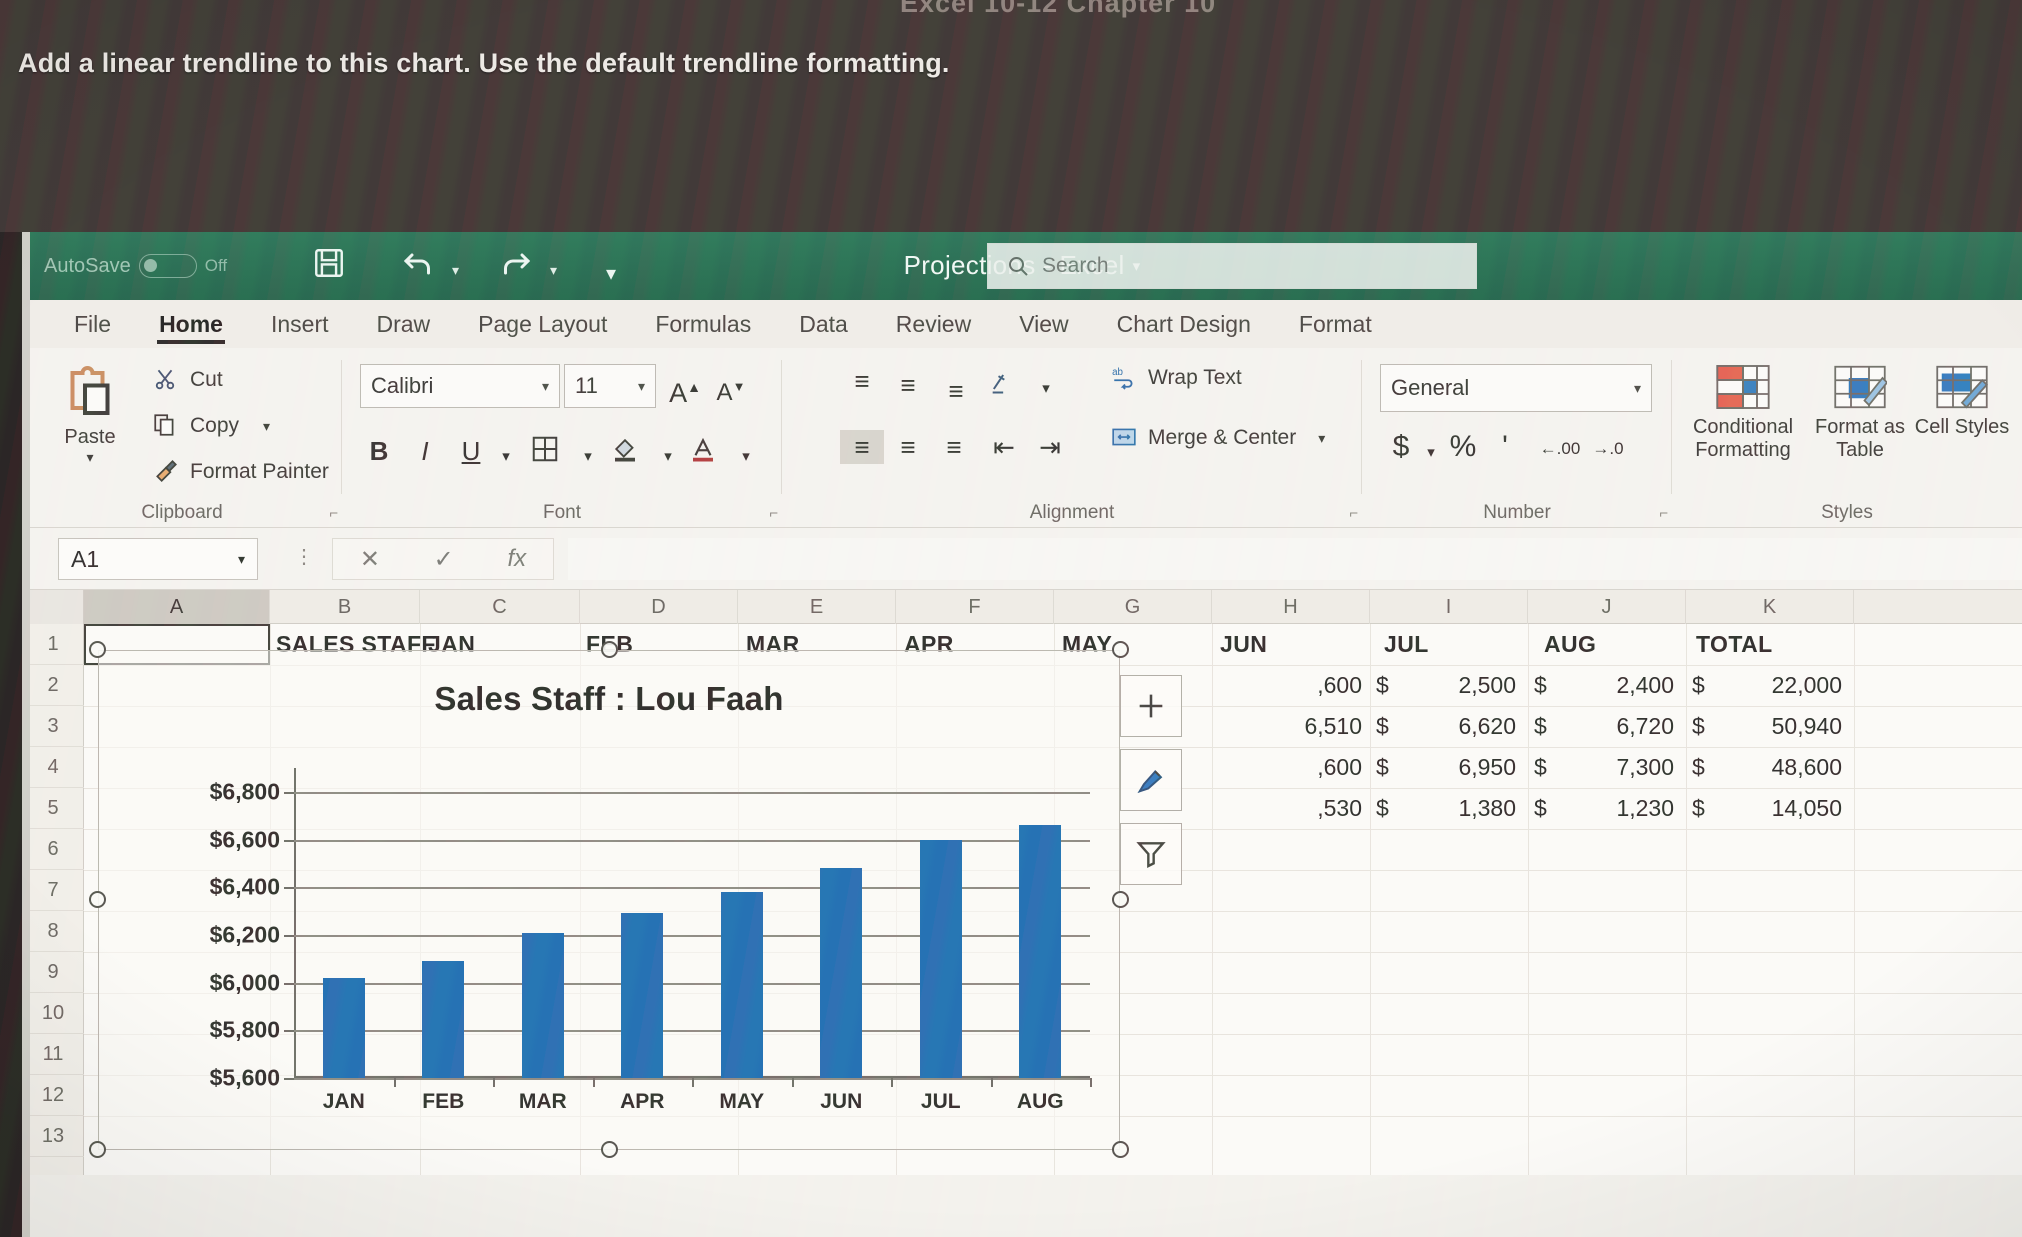 Image resolution: width=2022 pixels, height=1237 pixels. What do you see at coordinates (1608, 449) in the screenshot?
I see `decrease-decimal-button: →.0` at bounding box center [1608, 449].